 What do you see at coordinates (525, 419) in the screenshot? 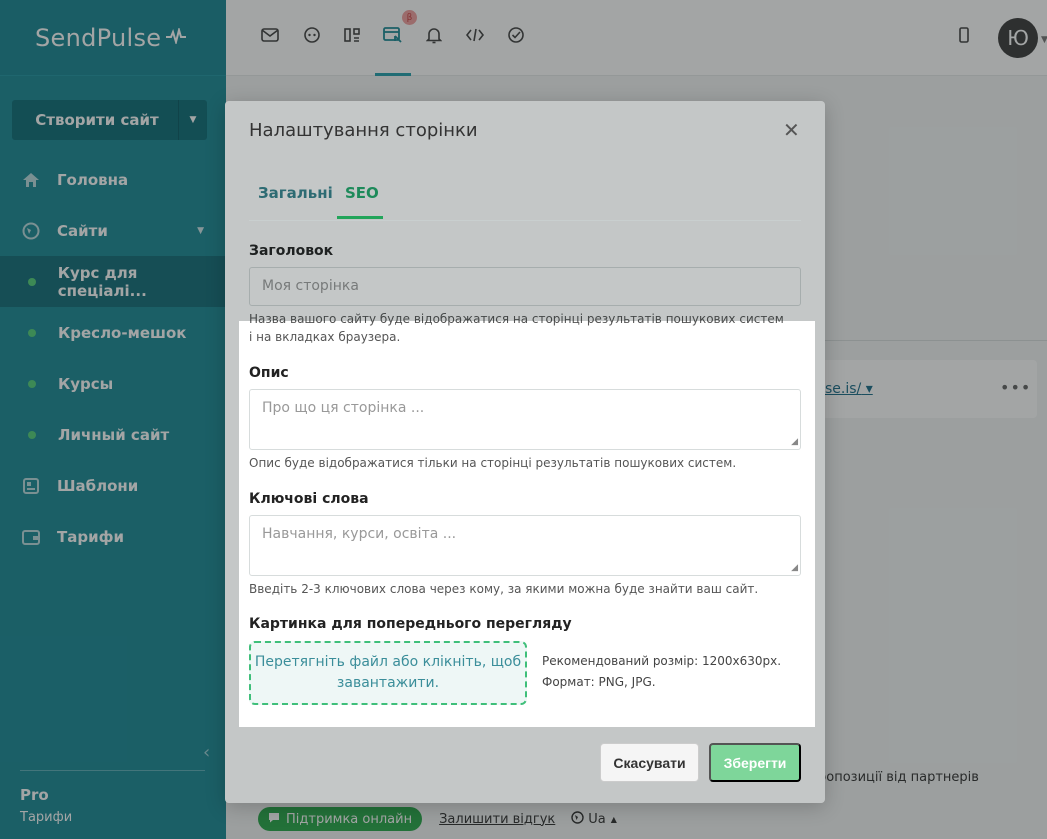
I see `description-textarea: Про що ця сторінка ... ◢` at bounding box center [525, 419].